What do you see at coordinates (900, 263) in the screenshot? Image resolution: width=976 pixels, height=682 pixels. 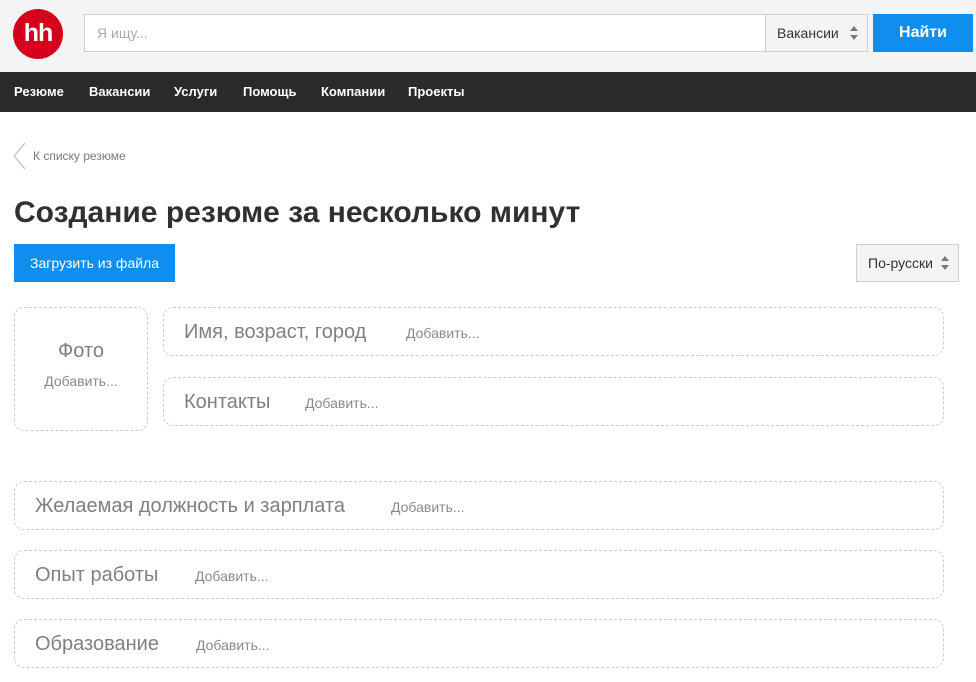 I see `language-value: По-русски` at bounding box center [900, 263].